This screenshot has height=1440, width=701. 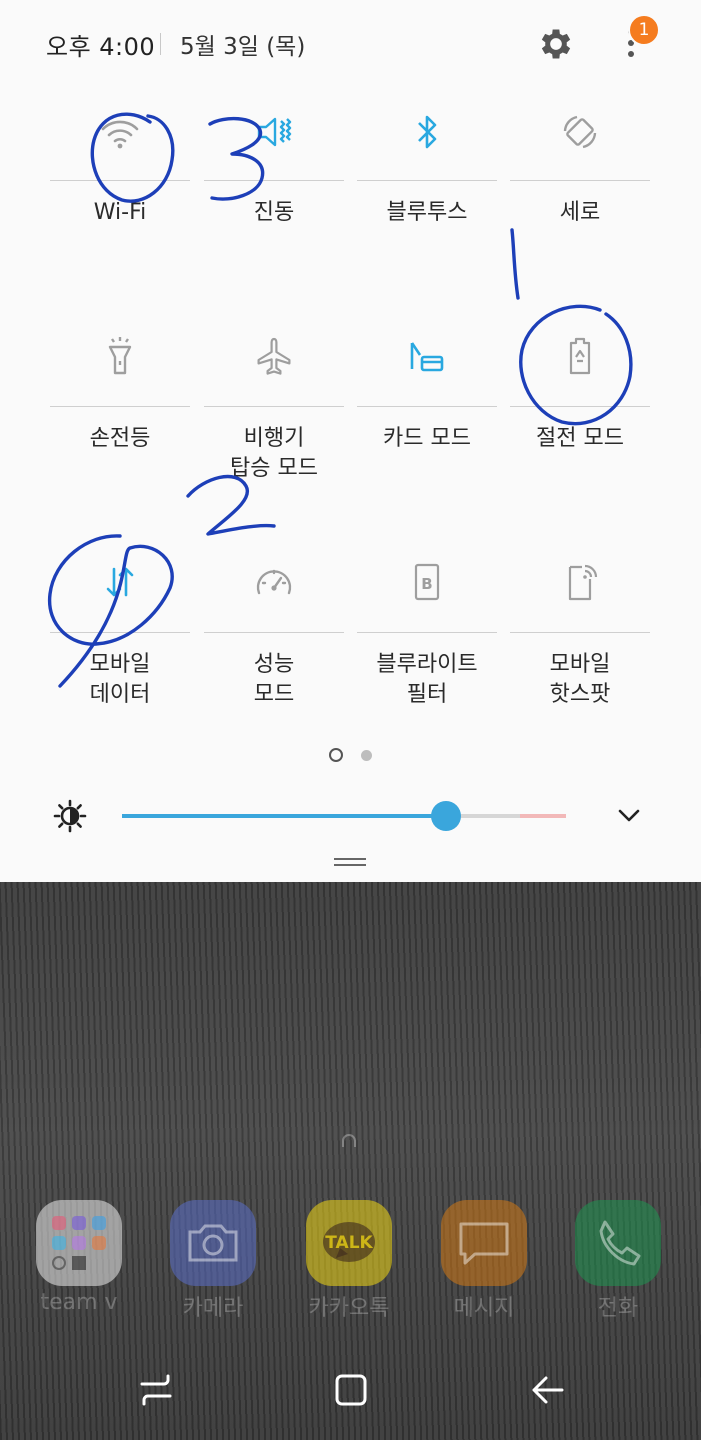 I want to click on tile-label: 모바일 핫스팟, so click(x=580, y=679).